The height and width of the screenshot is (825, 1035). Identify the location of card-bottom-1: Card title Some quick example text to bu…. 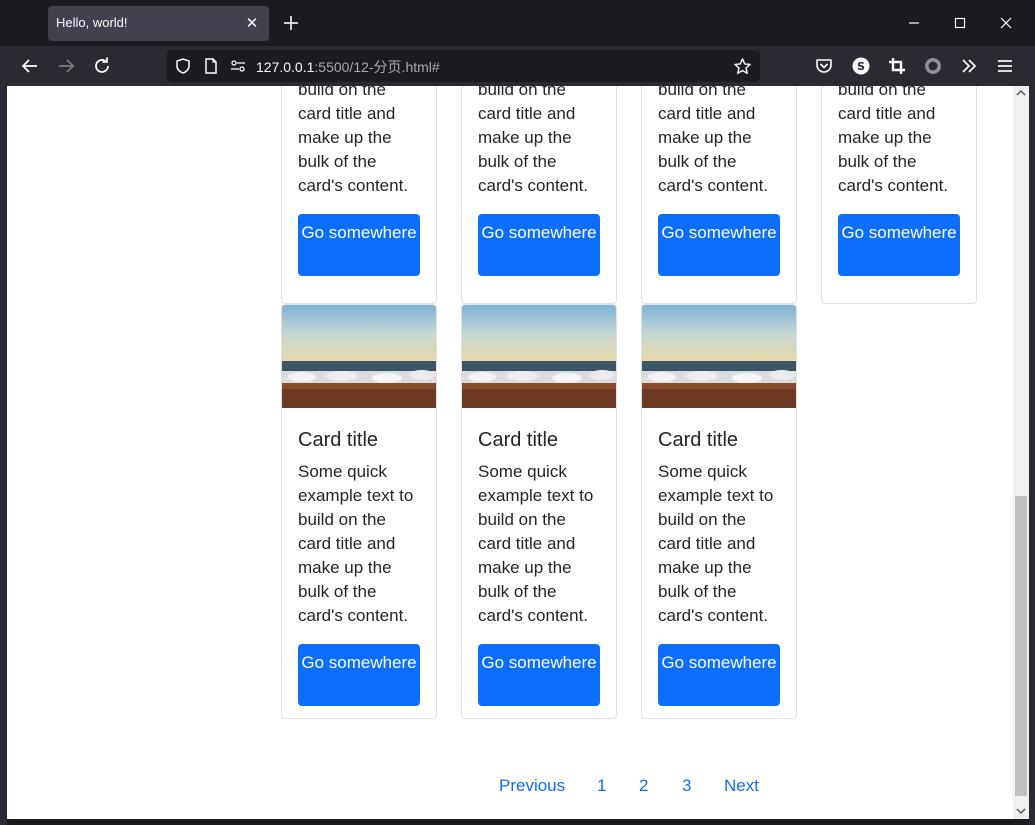
(359, 511).